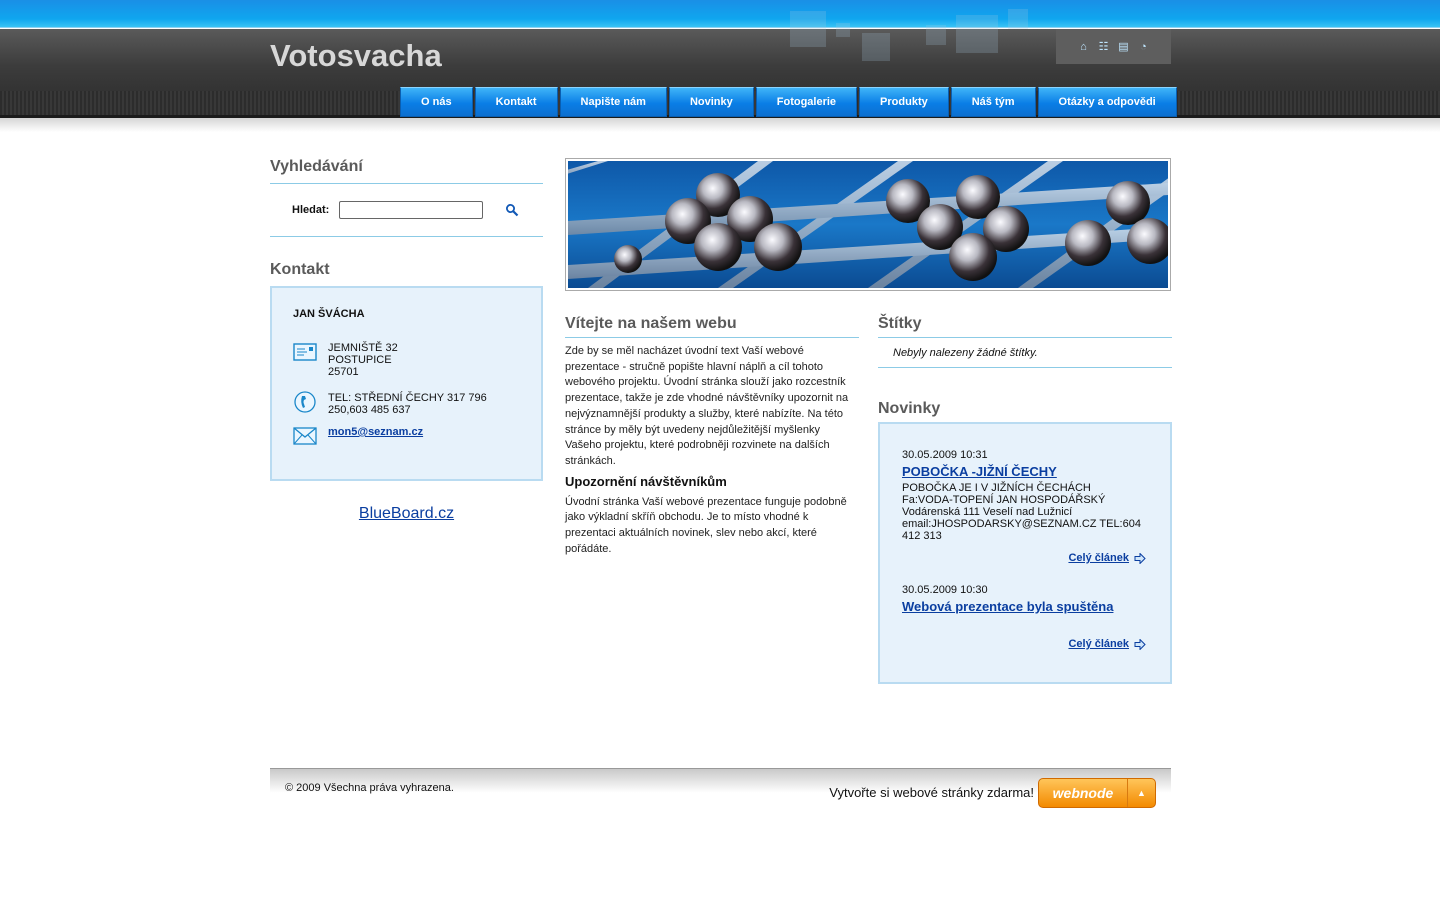 The height and width of the screenshot is (900, 1440). I want to click on sitemap-icon: ☷, so click(1104, 47).